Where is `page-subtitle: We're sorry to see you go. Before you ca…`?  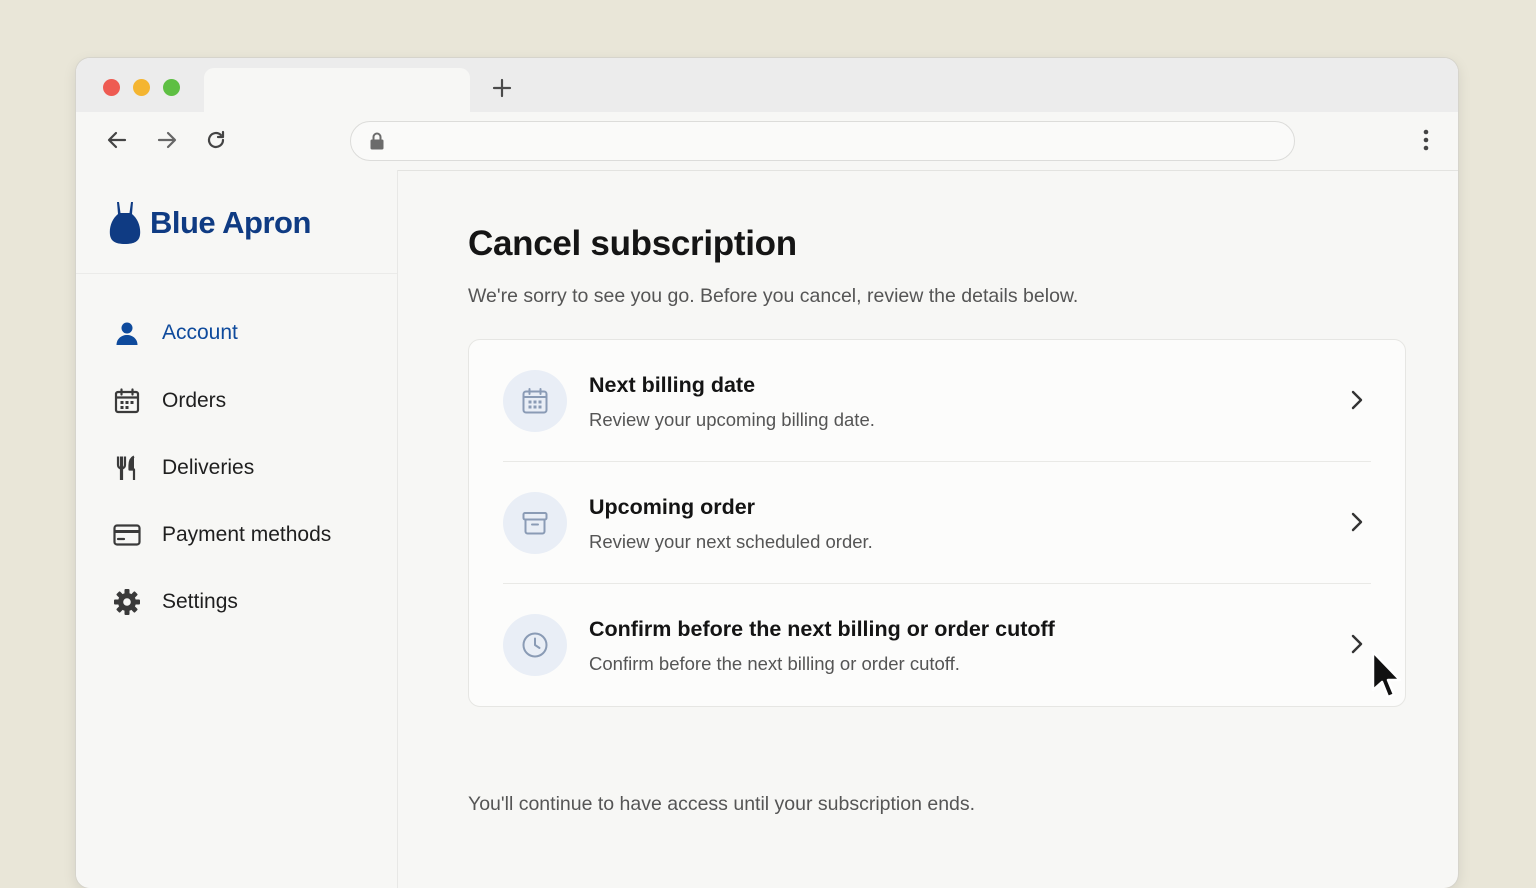 page-subtitle: We're sorry to see you go. Before you ca… is located at coordinates (773, 296).